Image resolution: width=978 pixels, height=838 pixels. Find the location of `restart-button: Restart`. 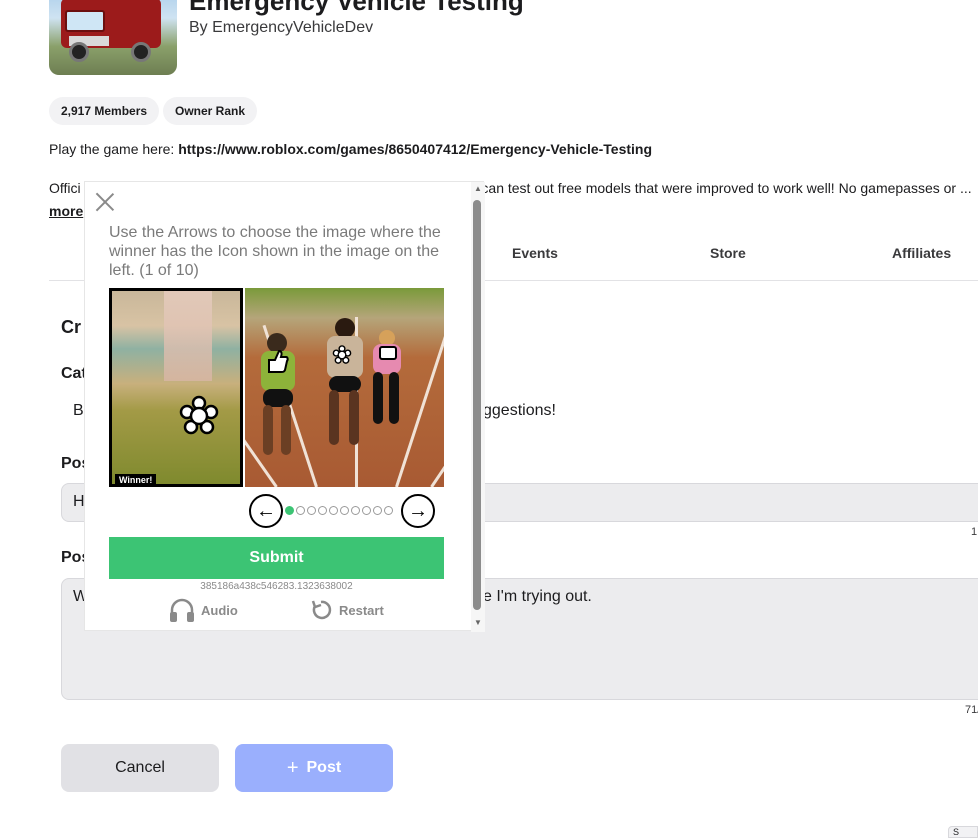

restart-button: Restart is located at coordinates (346, 610).